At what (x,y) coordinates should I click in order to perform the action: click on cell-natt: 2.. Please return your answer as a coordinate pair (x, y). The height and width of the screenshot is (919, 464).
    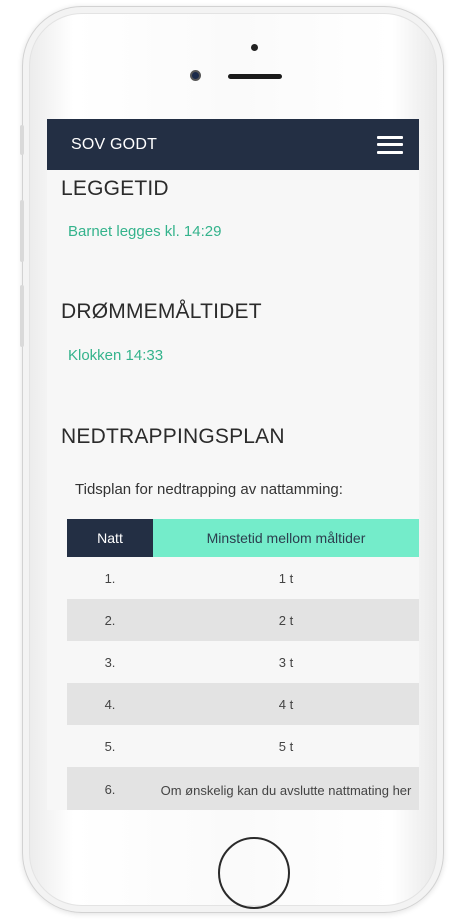
    Looking at the image, I should click on (110, 620).